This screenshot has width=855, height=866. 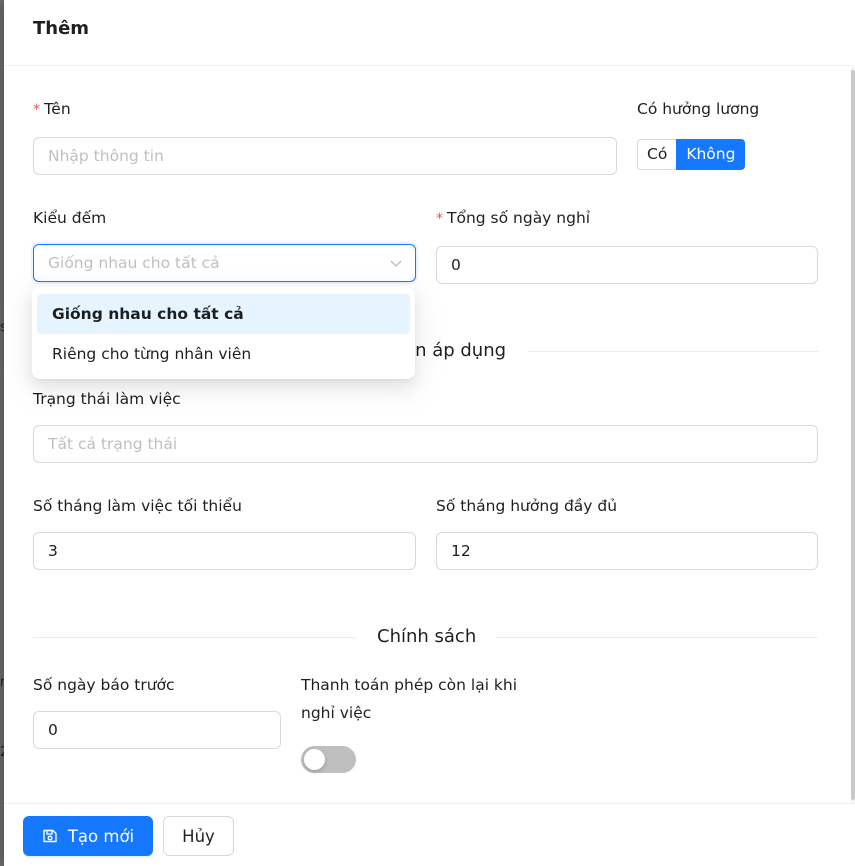 I want to click on paid-label: Có hưởng lương, so click(x=698, y=109).